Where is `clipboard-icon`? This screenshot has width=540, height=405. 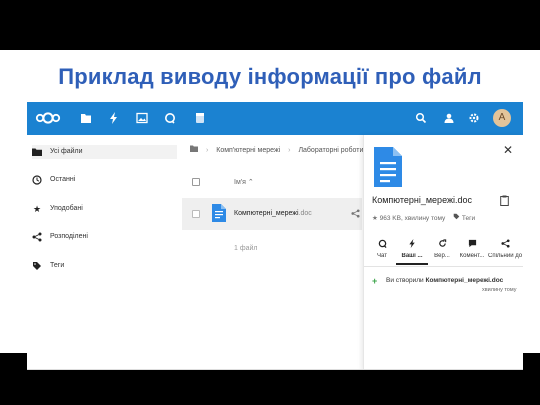 clipboard-icon is located at coordinates (504, 202).